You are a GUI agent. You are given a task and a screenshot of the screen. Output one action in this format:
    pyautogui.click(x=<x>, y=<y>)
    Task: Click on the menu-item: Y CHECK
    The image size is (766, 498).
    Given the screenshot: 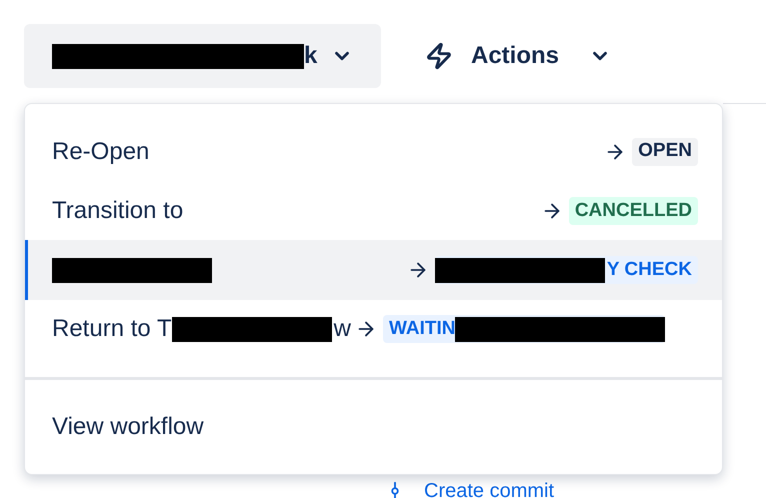 What is the action you would take?
    pyautogui.click(x=373, y=270)
    